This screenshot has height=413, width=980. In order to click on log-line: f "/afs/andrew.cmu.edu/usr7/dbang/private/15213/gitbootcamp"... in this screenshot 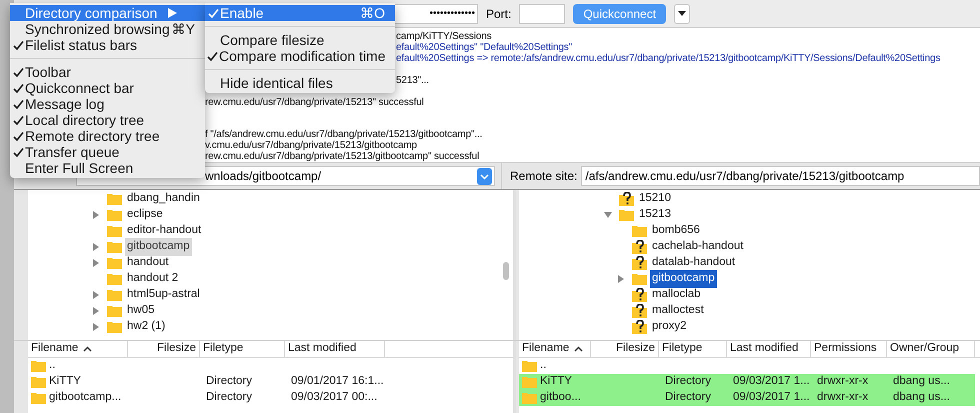, I will do `click(343, 134)`.